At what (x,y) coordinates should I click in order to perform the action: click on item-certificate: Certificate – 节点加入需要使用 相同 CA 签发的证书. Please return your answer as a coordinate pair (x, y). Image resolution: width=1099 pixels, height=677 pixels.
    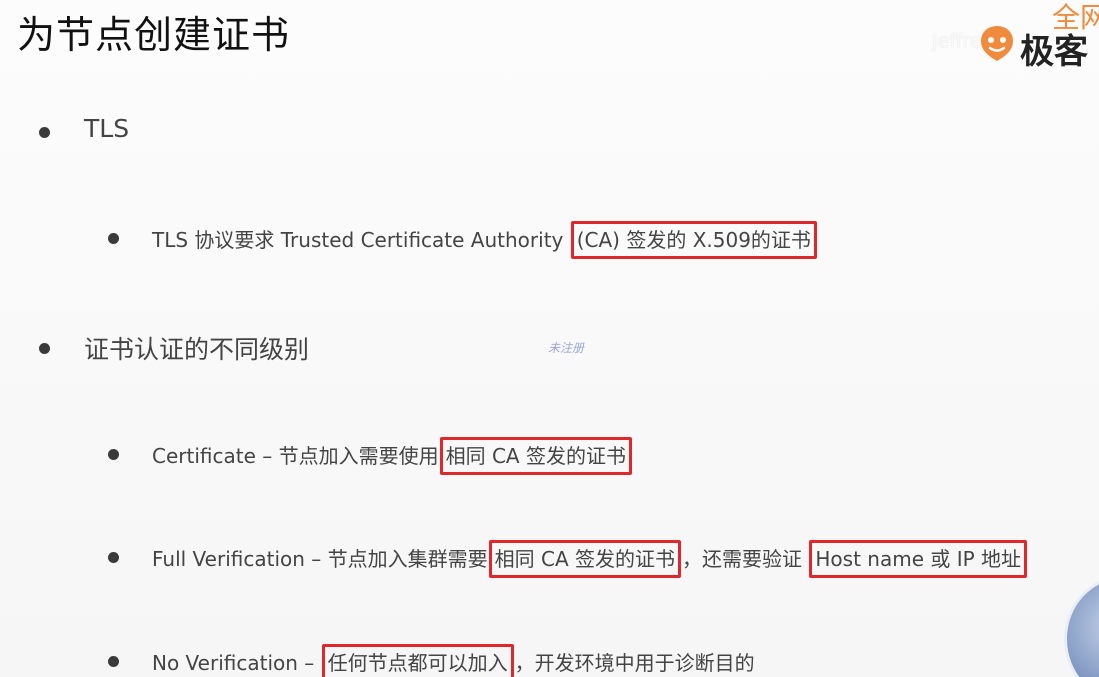
    Looking at the image, I should click on (392, 456).